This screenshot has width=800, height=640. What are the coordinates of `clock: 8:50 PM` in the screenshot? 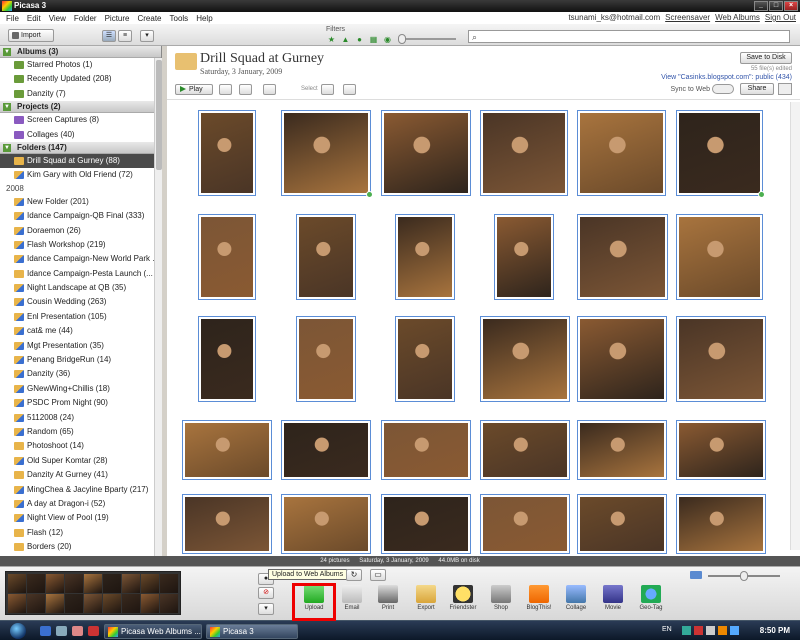 It's located at (775, 630).